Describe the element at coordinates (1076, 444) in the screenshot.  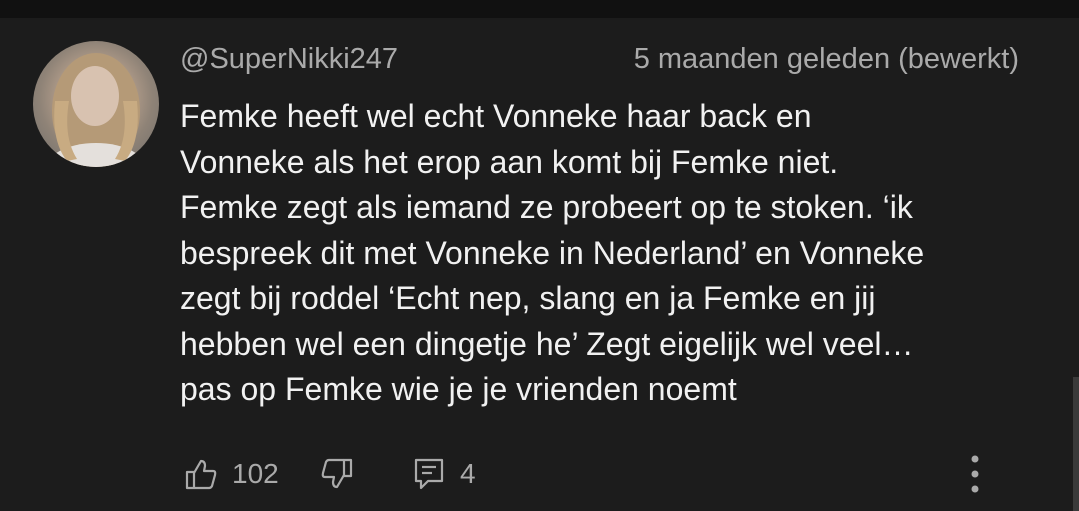
I see `scrollbar` at that location.